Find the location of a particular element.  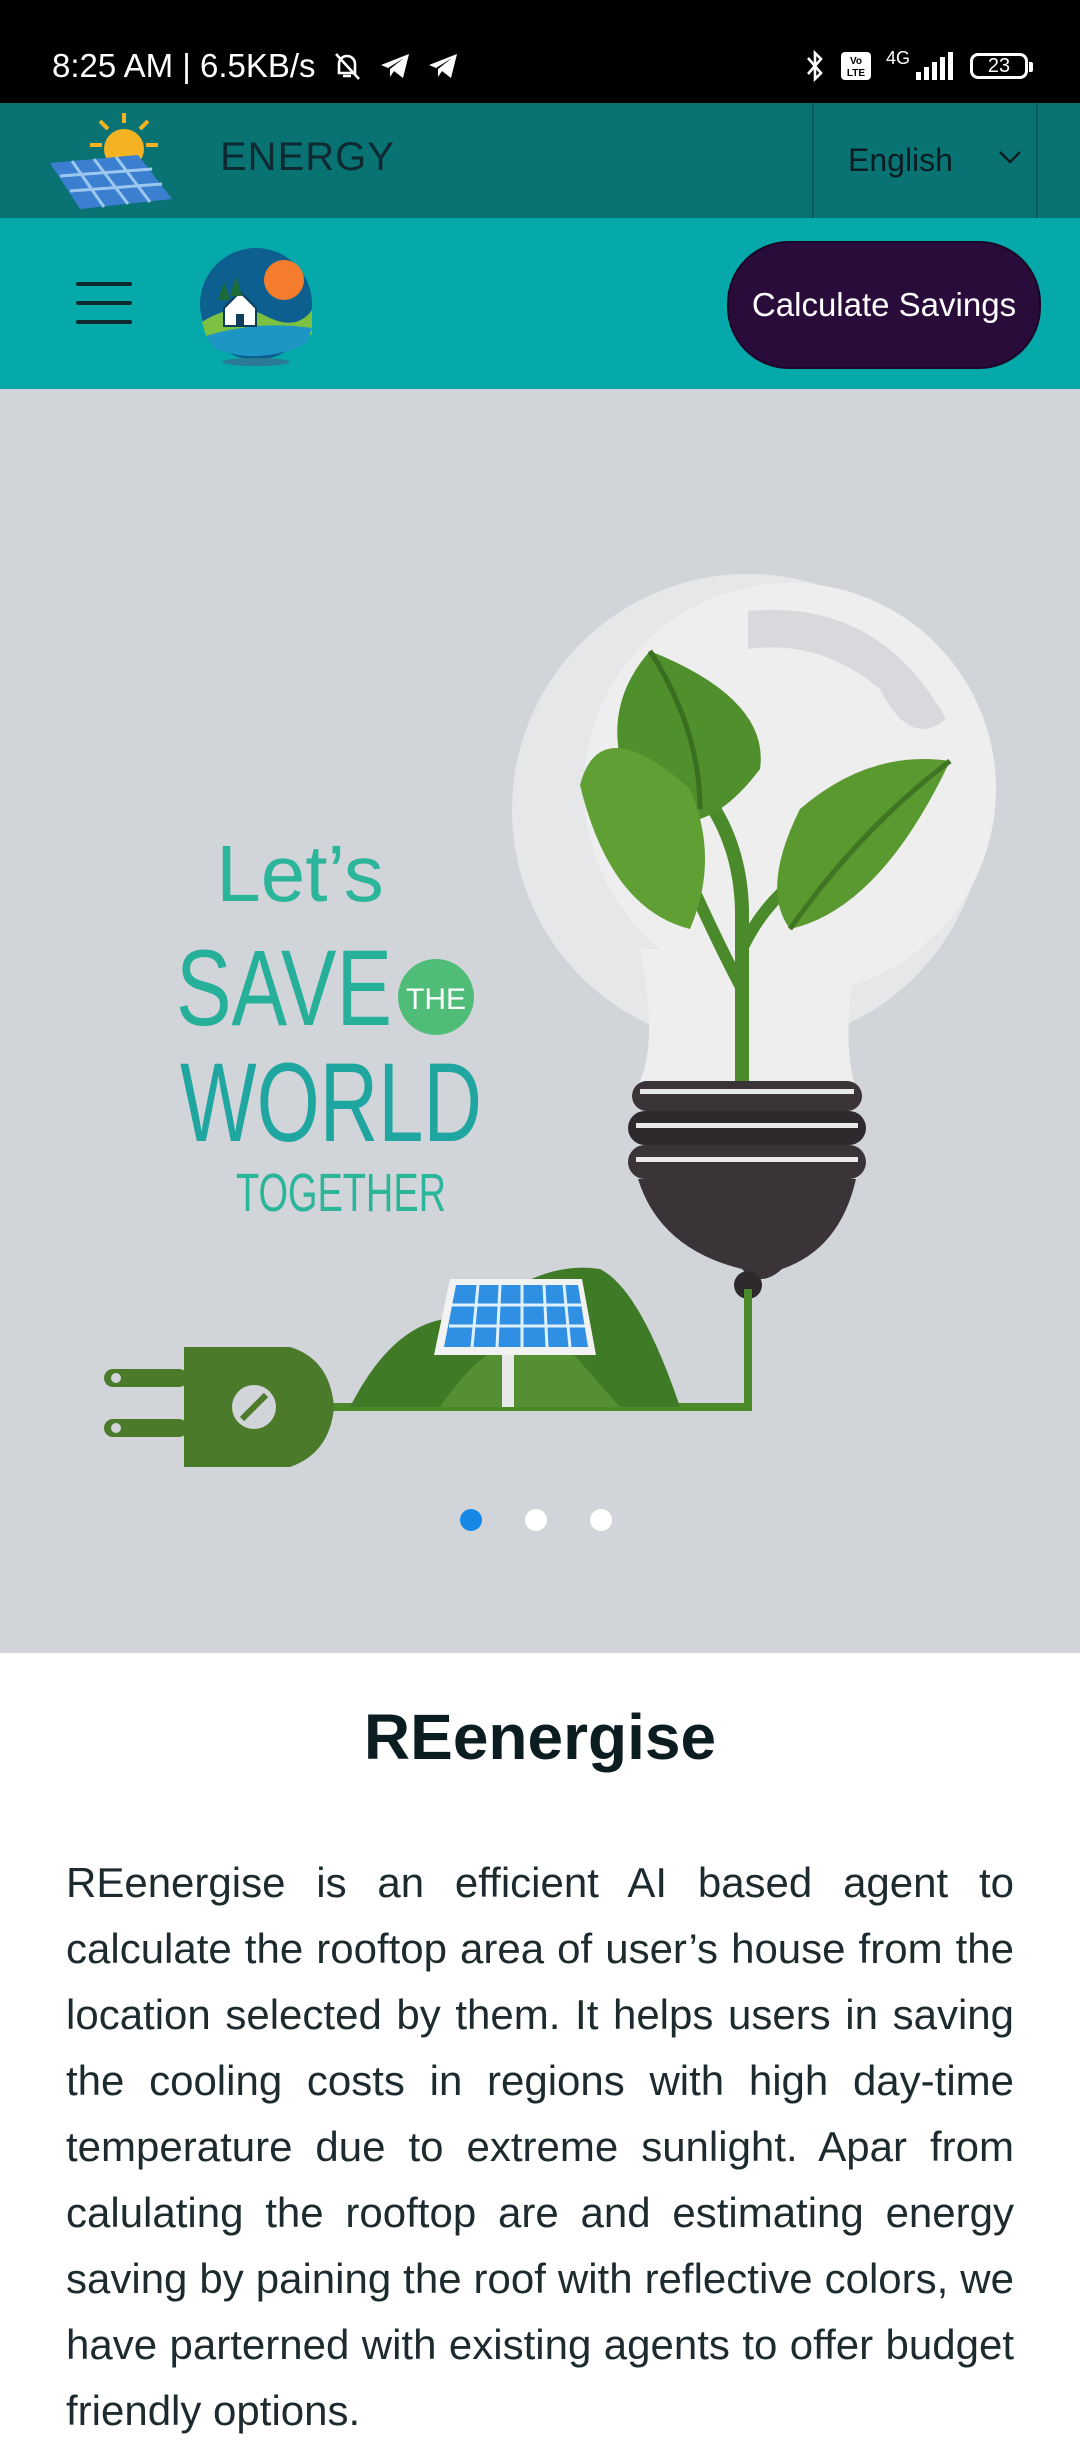

status-right: Vo LTE 4G 23 is located at coordinates (918, 66).